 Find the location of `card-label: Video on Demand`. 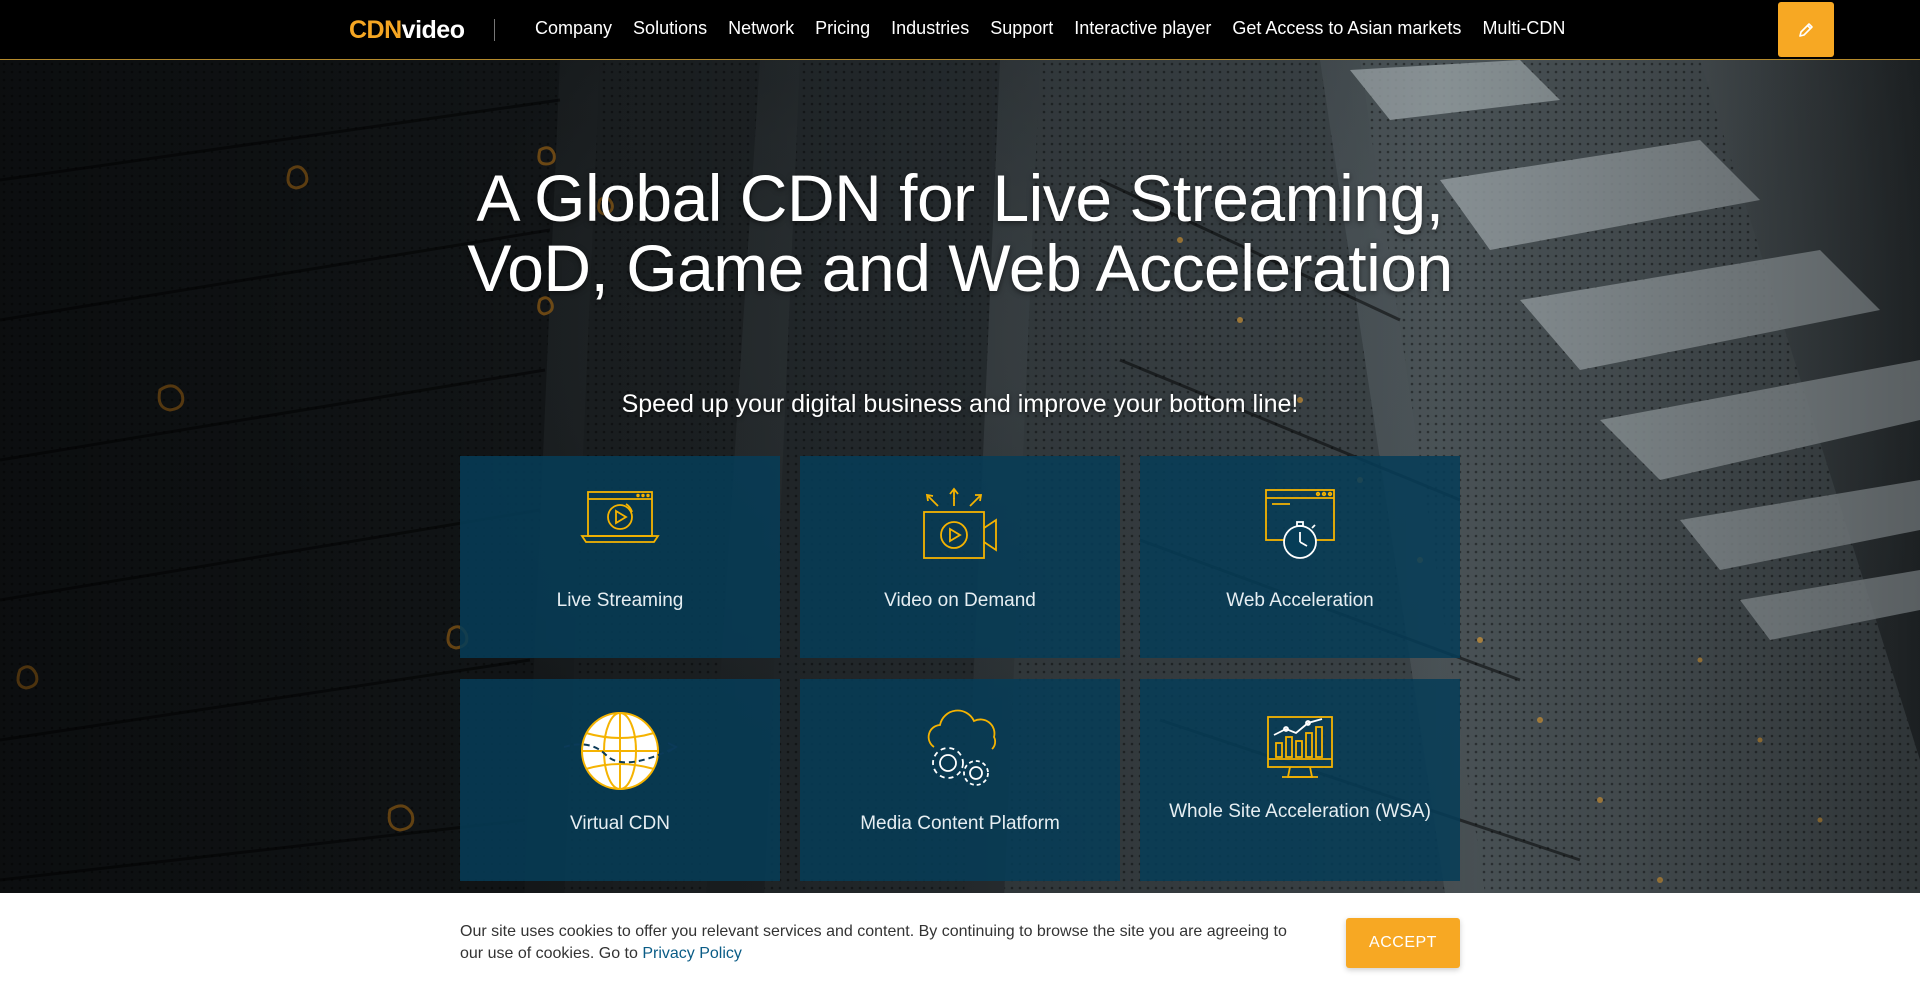

card-label: Video on Demand is located at coordinates (960, 600).